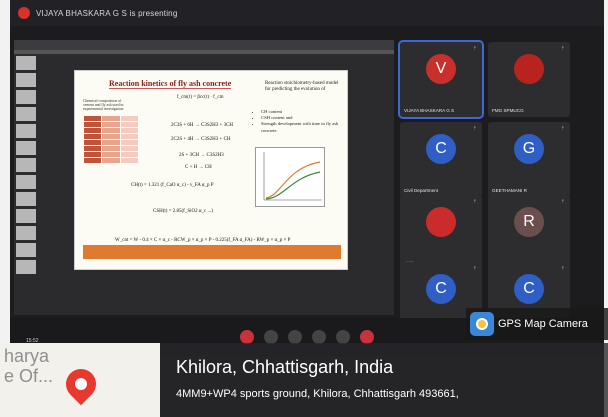 This screenshot has height=417, width=608. Describe the element at coordinates (204, 52) in the screenshot. I see `ppt-ribbon` at that location.